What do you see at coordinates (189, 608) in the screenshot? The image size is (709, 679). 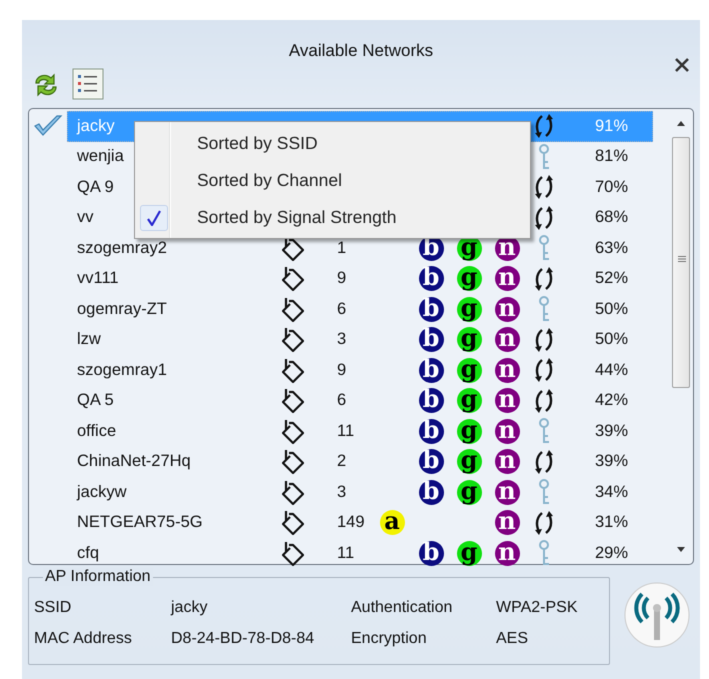 I see `field-value: jacky` at bounding box center [189, 608].